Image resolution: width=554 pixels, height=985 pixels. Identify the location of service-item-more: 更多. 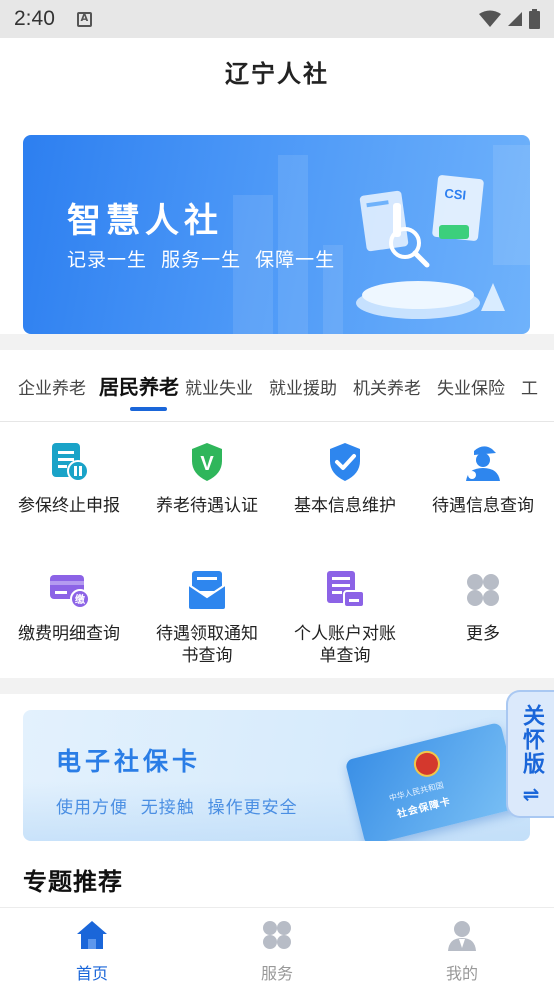
(483, 607).